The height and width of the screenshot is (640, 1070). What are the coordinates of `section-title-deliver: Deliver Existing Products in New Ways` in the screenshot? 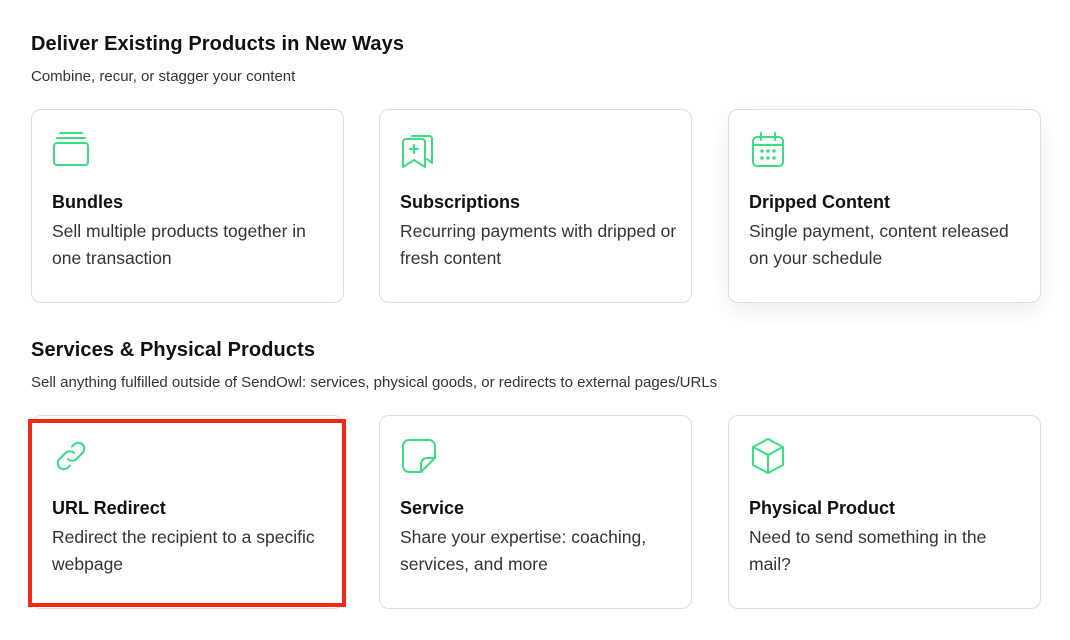 It's located at (218, 44).